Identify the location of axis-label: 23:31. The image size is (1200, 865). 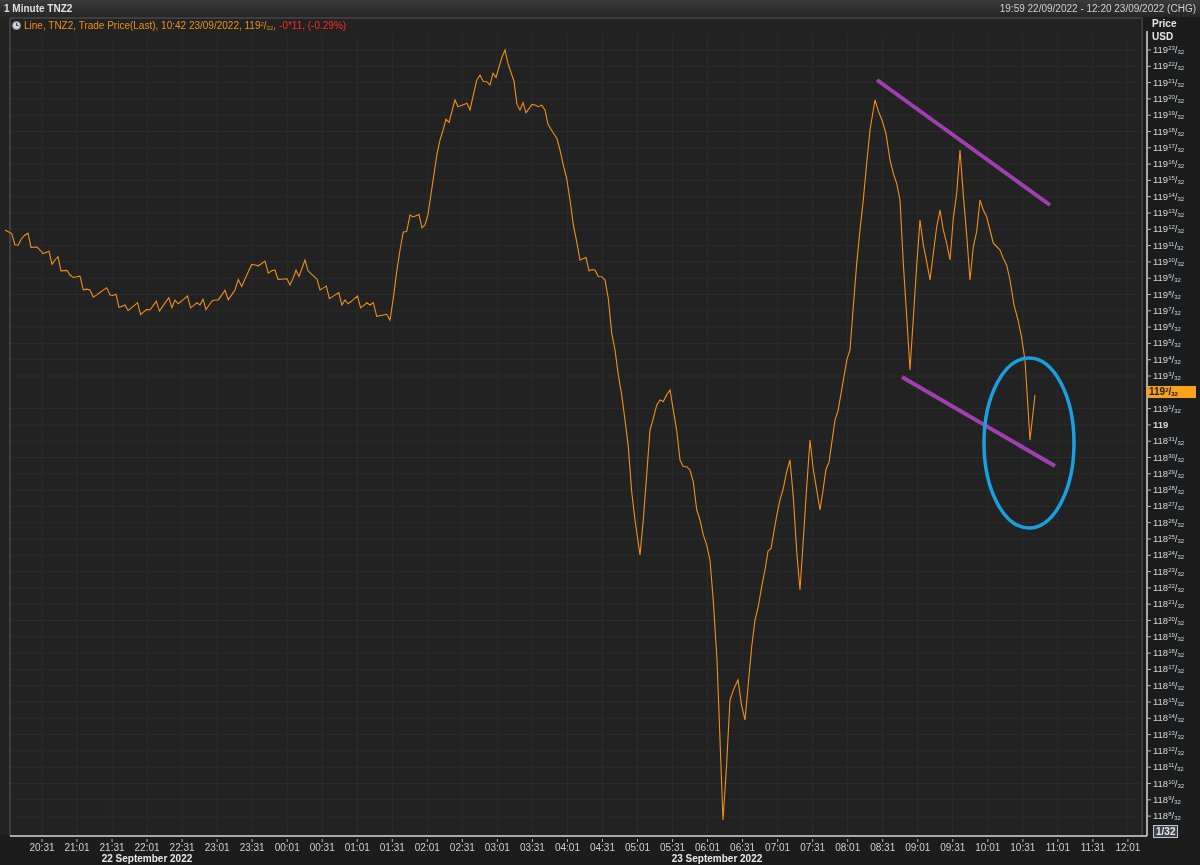
(252, 847).